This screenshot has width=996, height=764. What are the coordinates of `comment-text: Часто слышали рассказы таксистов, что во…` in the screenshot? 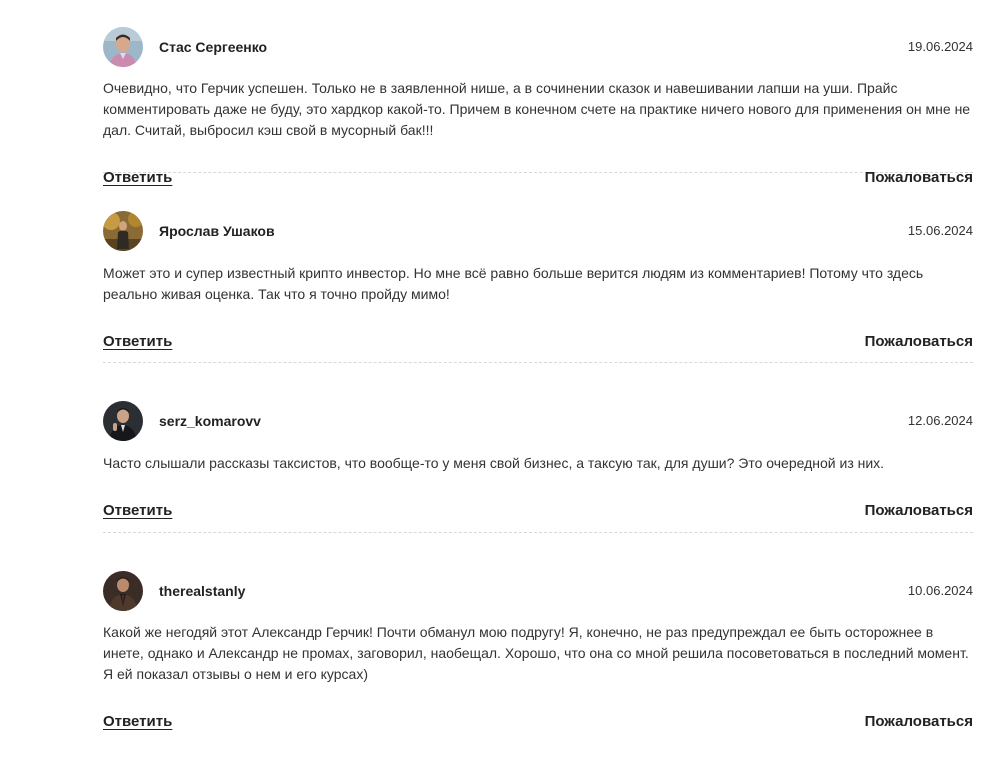 It's located at (494, 463).